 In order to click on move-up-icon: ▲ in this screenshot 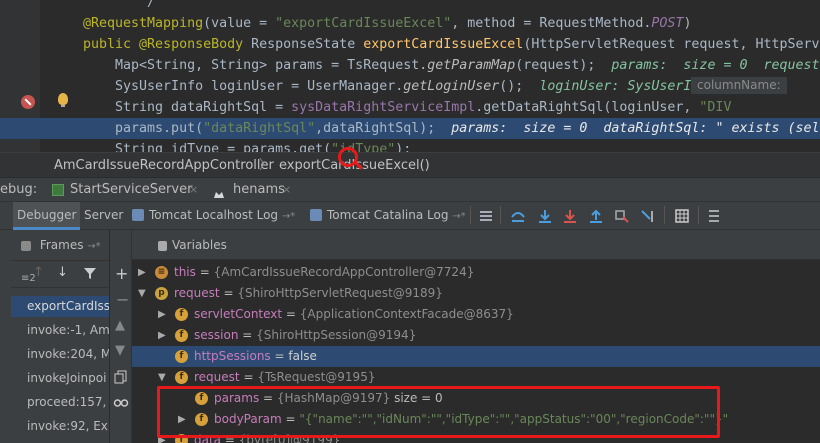, I will do `click(120, 325)`.